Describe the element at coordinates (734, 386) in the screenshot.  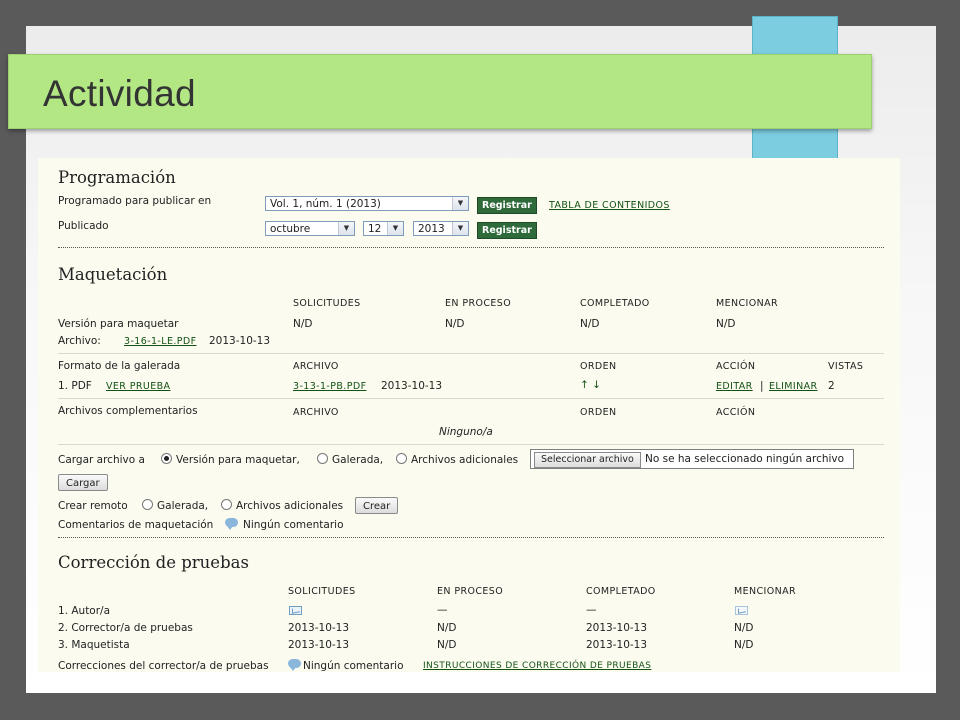
I see `edit-galley-link: EDITAR` at that location.